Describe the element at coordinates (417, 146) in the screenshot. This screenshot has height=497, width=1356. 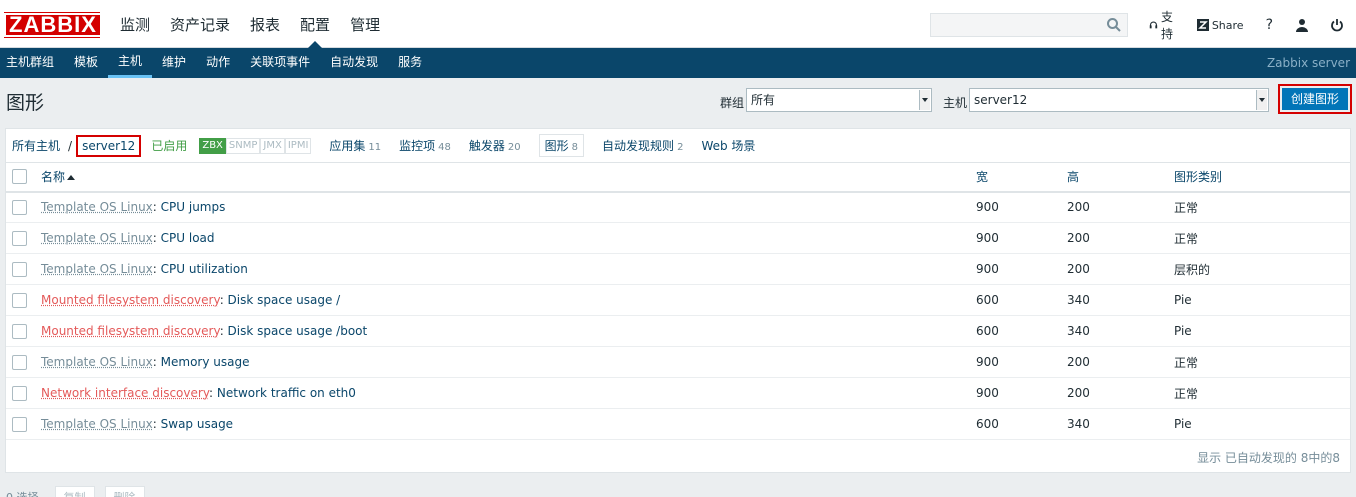
I see `host-tab-label: 监控项` at that location.